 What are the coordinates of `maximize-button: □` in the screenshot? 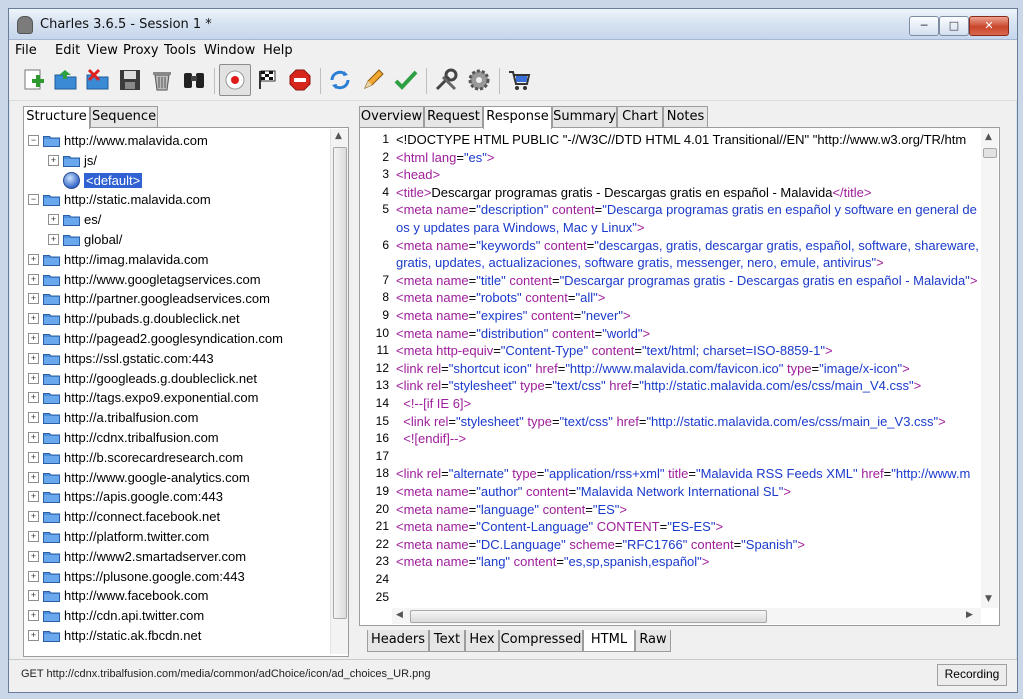 It's located at (954, 26).